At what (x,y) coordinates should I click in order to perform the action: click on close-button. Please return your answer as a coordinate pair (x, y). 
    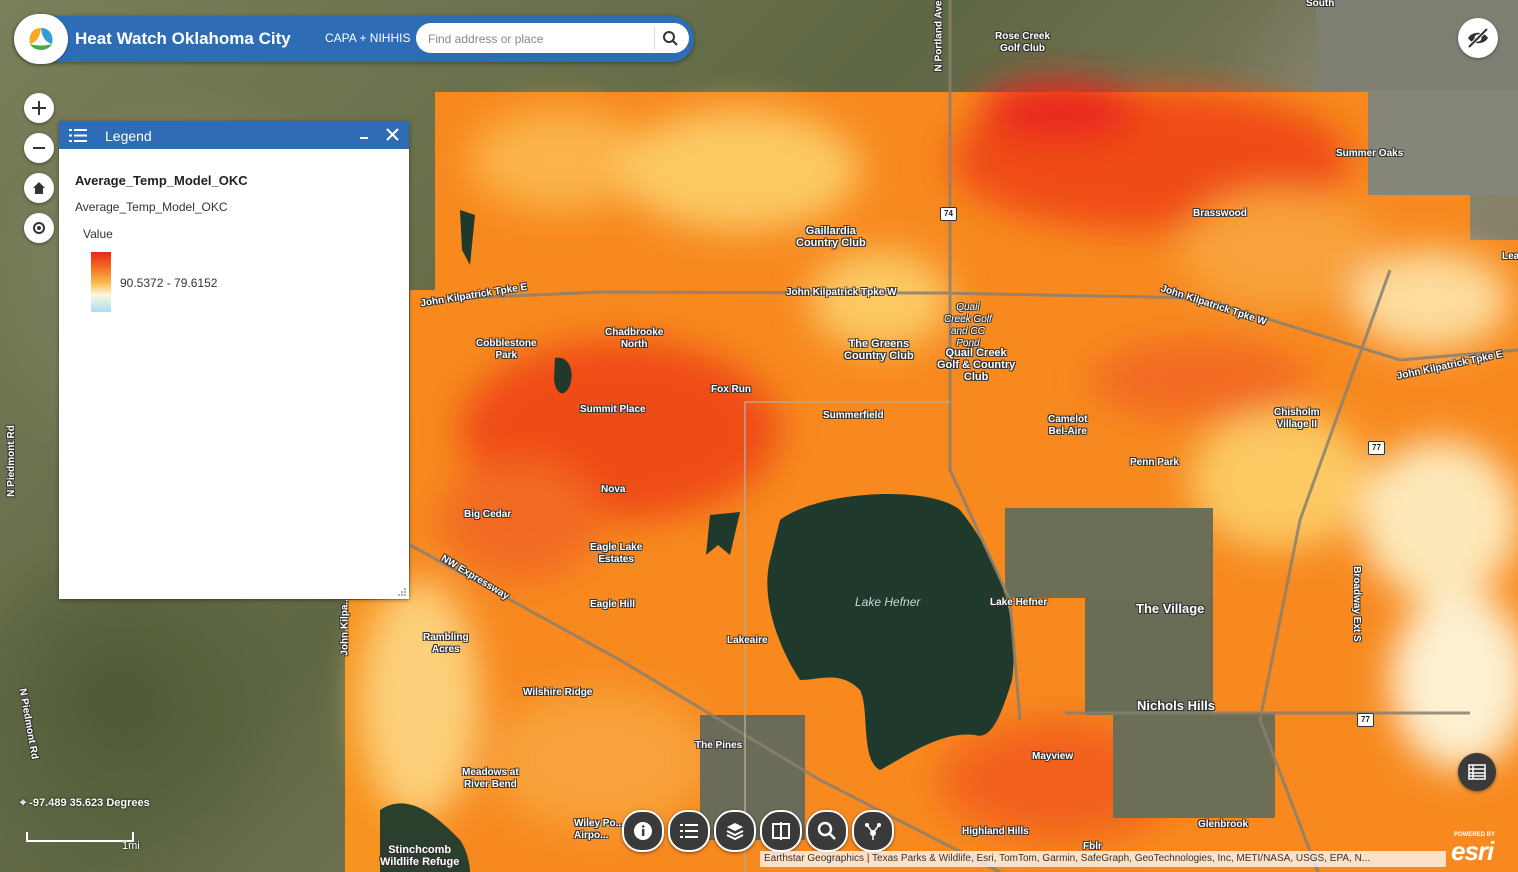
    Looking at the image, I should click on (393, 135).